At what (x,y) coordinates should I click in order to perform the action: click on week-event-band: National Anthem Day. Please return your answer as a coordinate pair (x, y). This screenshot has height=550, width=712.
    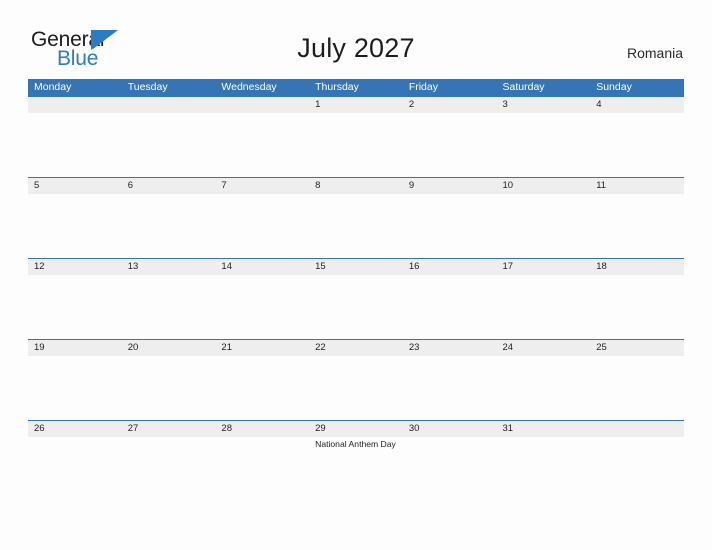
    Looking at the image, I should click on (356, 469).